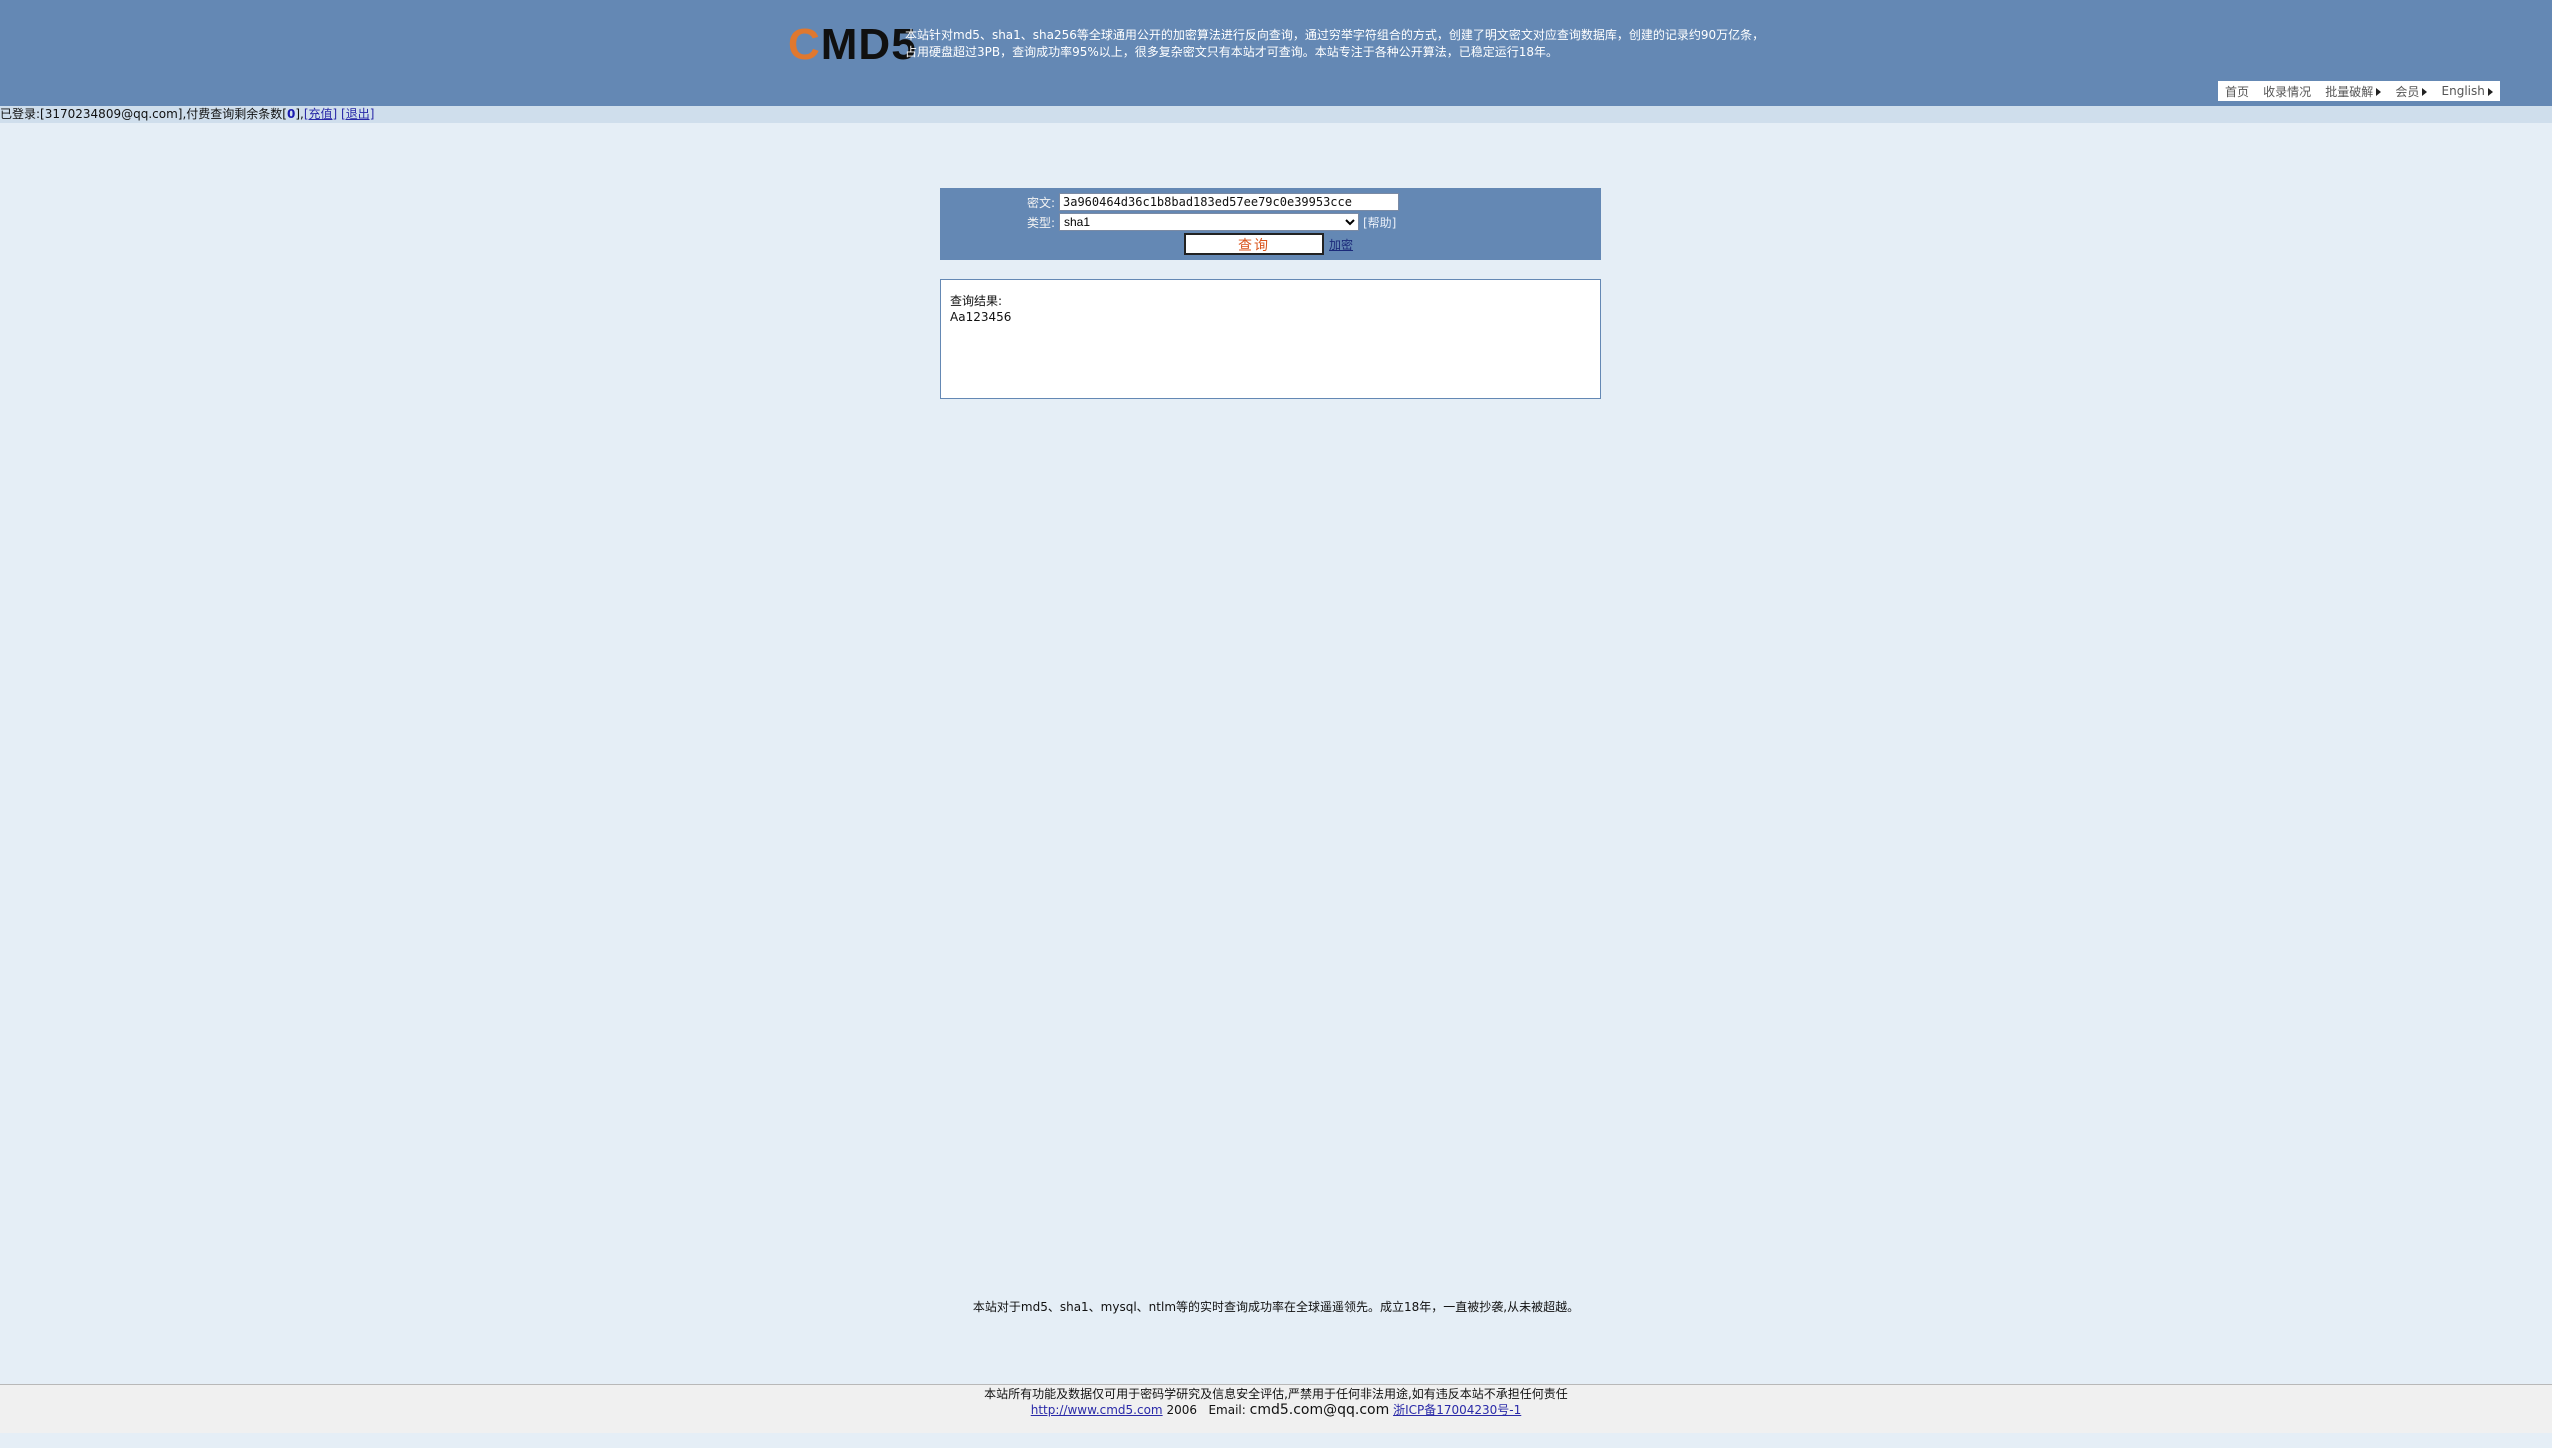  What do you see at coordinates (1254, 244) in the screenshot?
I see `query-button: 查询` at bounding box center [1254, 244].